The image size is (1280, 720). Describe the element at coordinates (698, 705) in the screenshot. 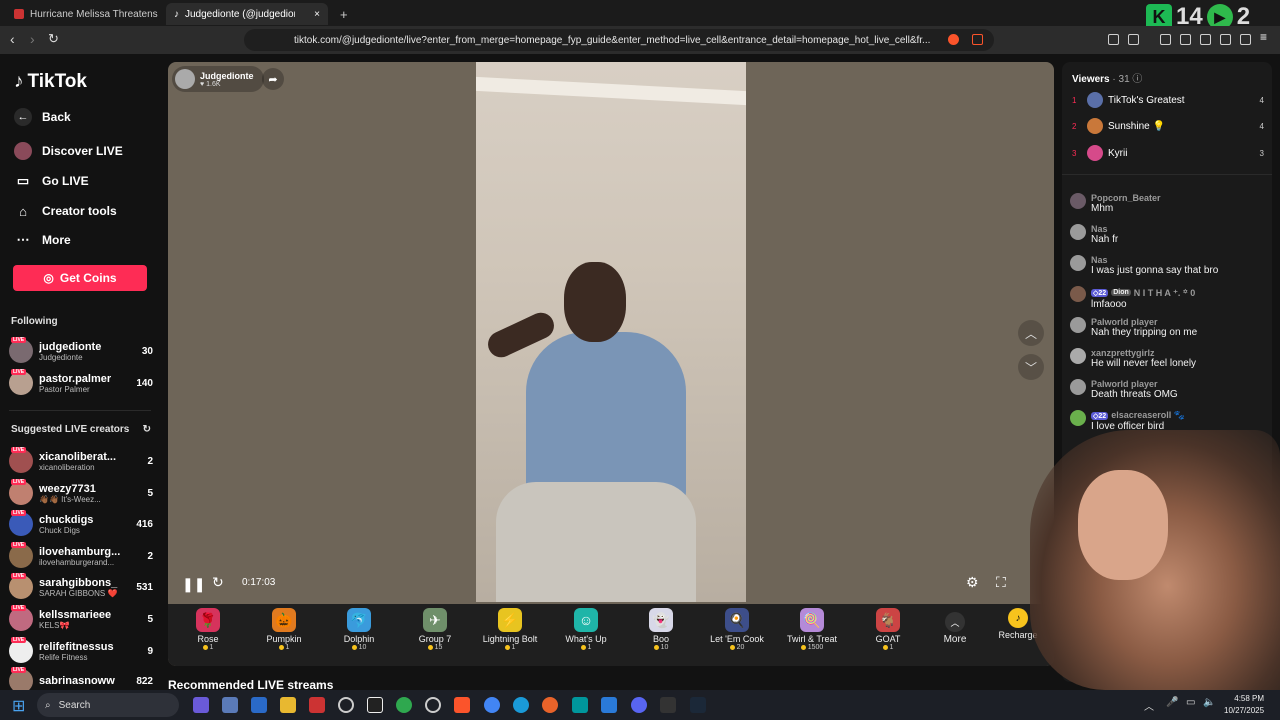

I see `steam-icon` at that location.